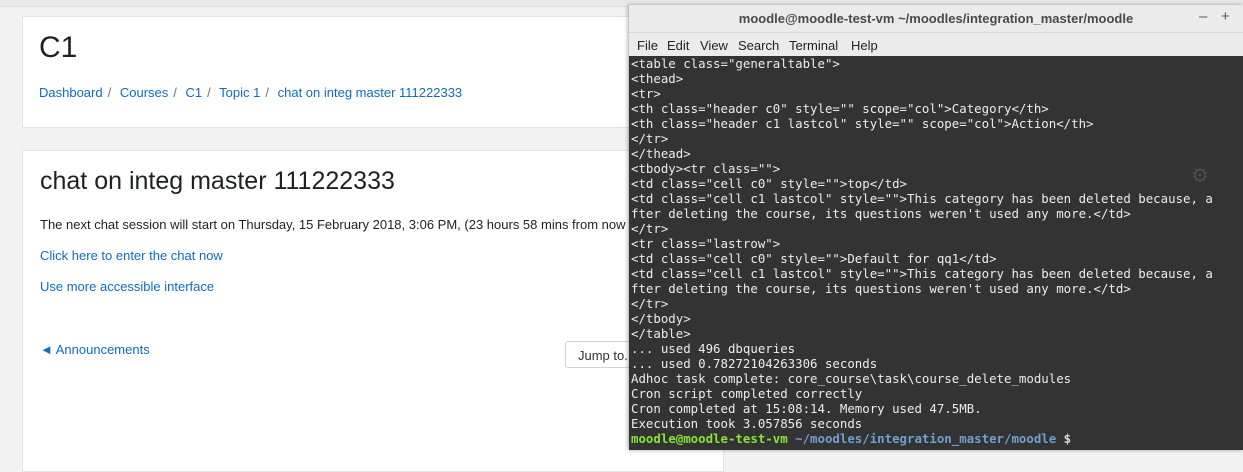 The width and height of the screenshot is (1243, 472). What do you see at coordinates (706, 168) in the screenshot?
I see `terminal-line: <tbody><tr class="">` at bounding box center [706, 168].